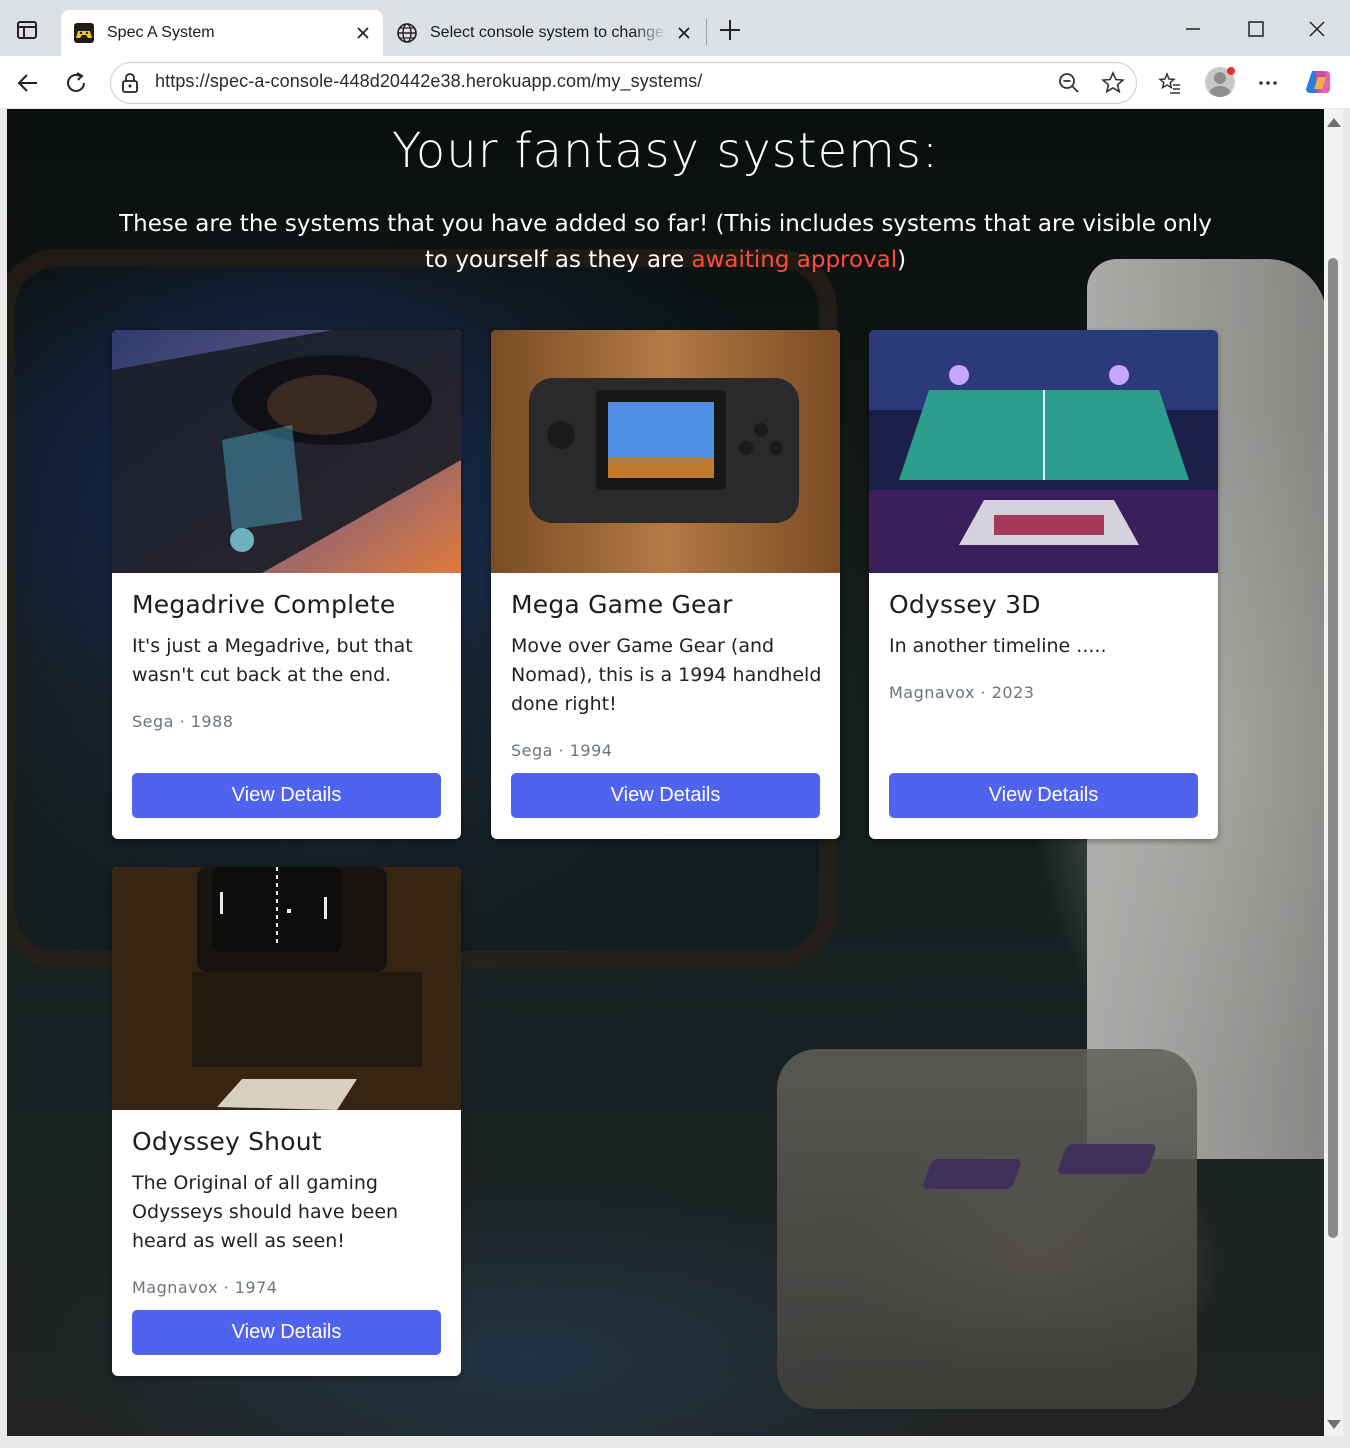 Image resolution: width=1350 pixels, height=1448 pixels. I want to click on scroll-down-arrow-icon, so click(1334, 1424).